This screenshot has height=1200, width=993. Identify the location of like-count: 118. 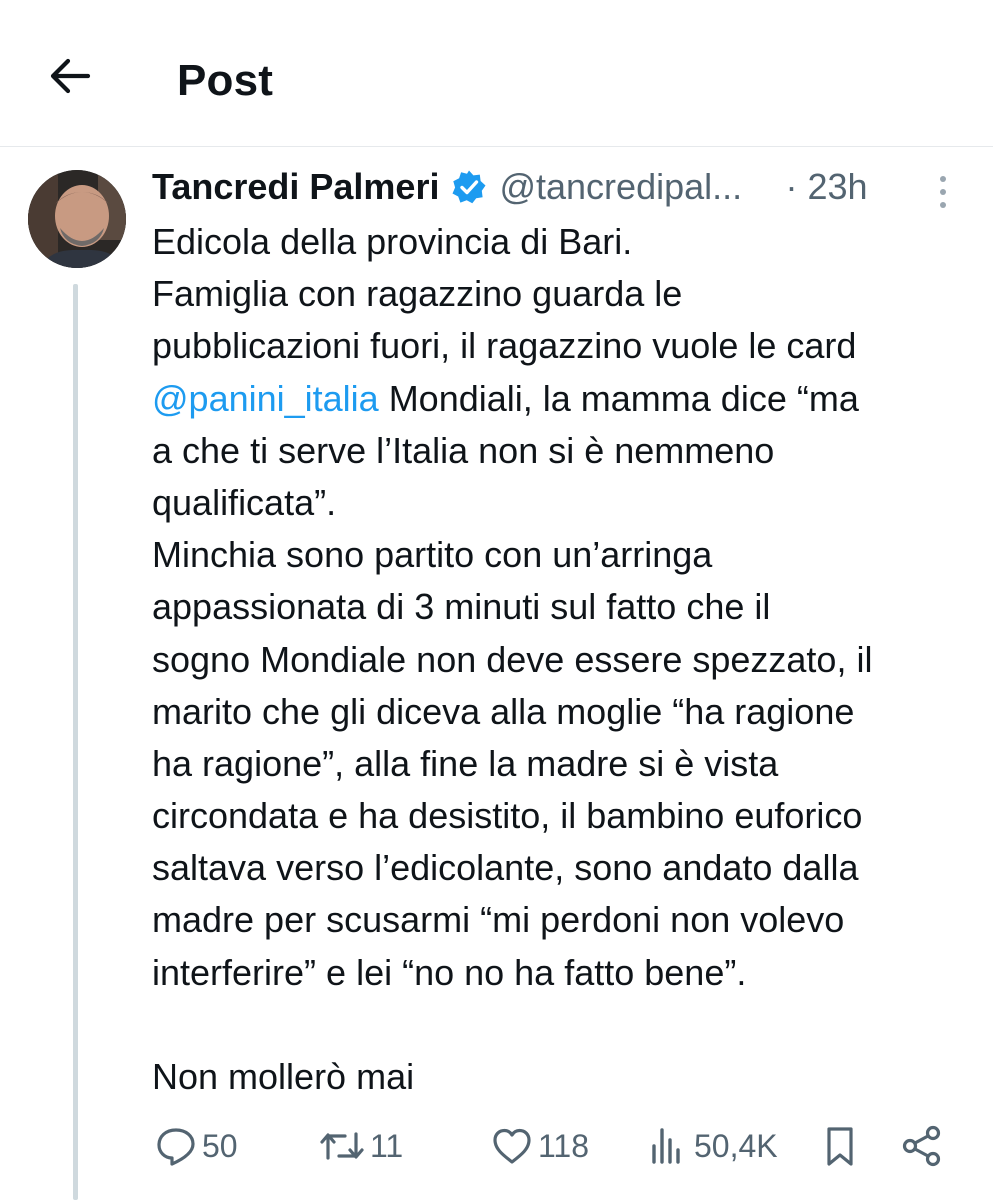
(564, 1145).